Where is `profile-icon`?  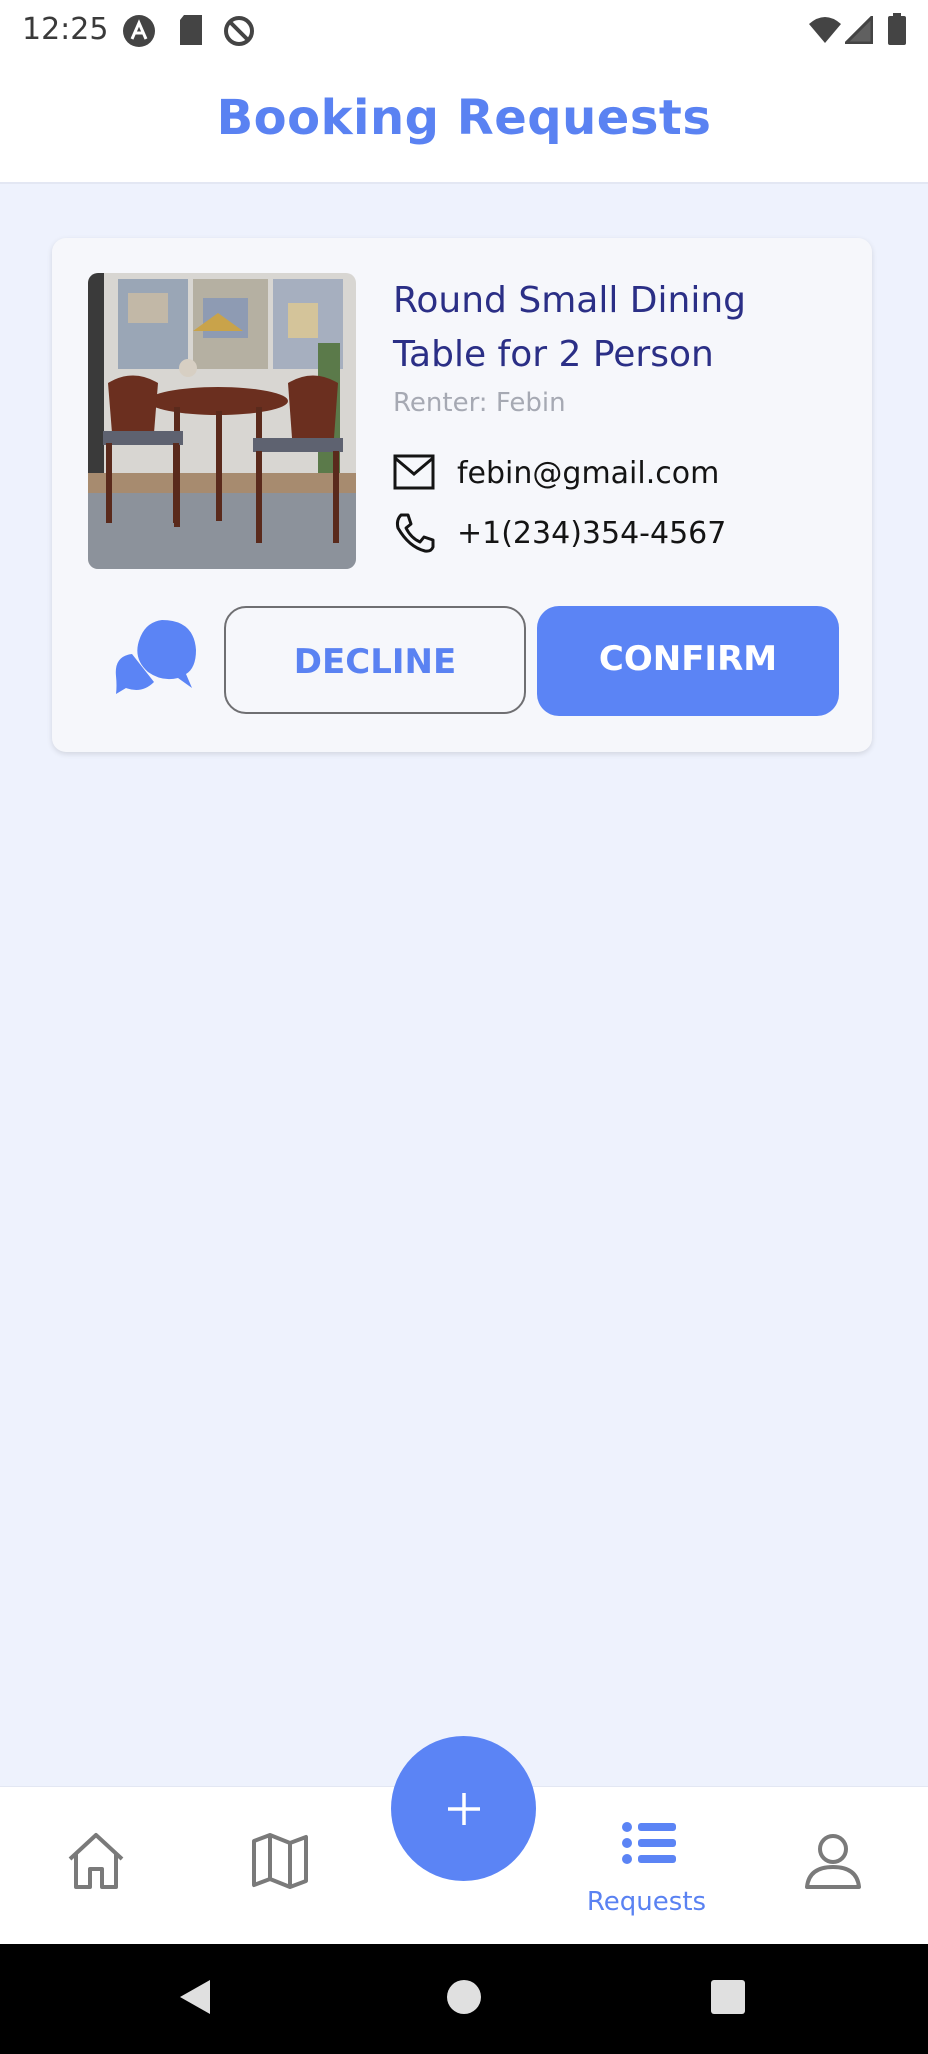
profile-icon is located at coordinates (833, 1863).